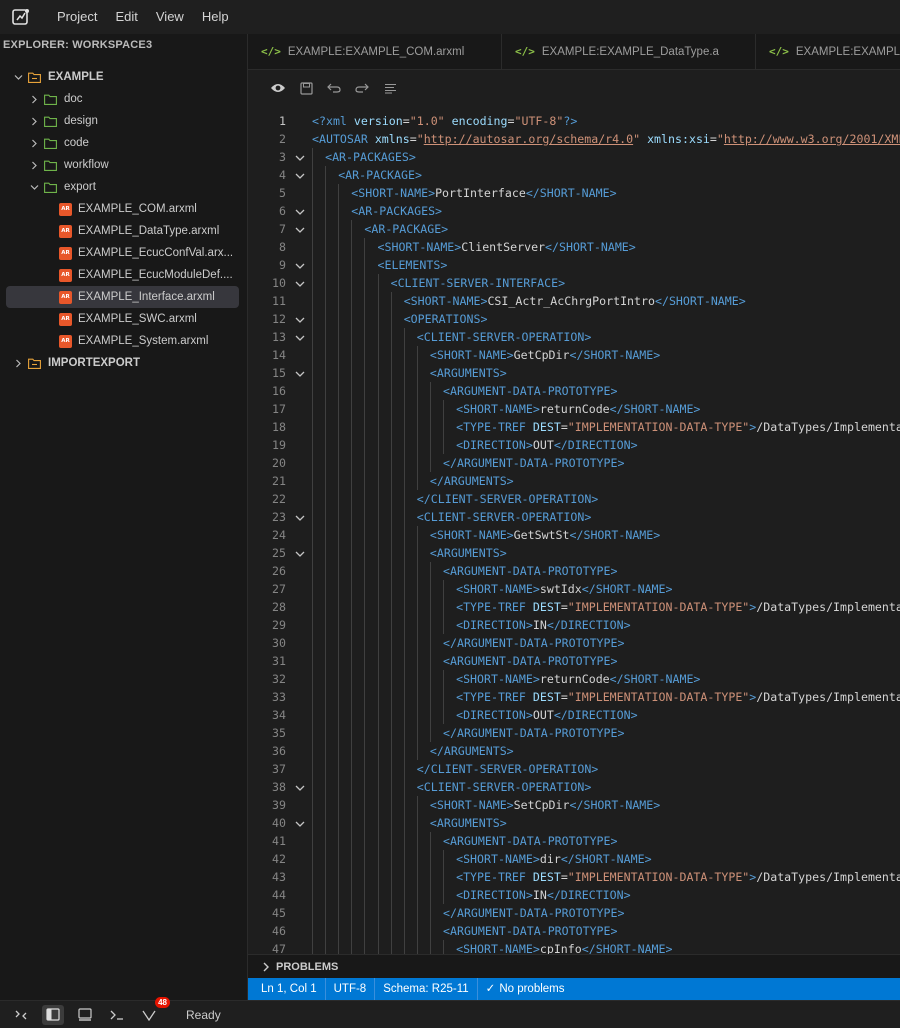 This screenshot has height=1028, width=900. What do you see at coordinates (123, 77) in the screenshot?
I see `tree-item-example: EXAMPLE` at bounding box center [123, 77].